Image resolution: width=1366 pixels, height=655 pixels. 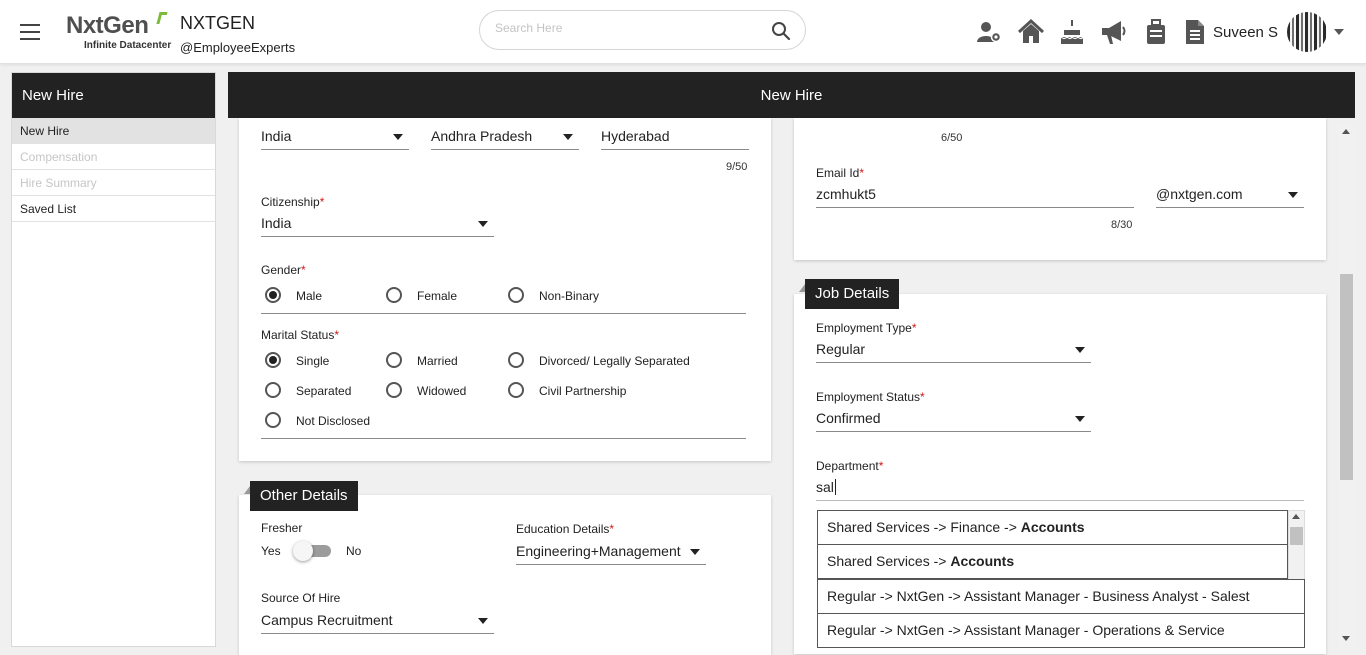 I want to click on citizenship-select: India, so click(x=377, y=225).